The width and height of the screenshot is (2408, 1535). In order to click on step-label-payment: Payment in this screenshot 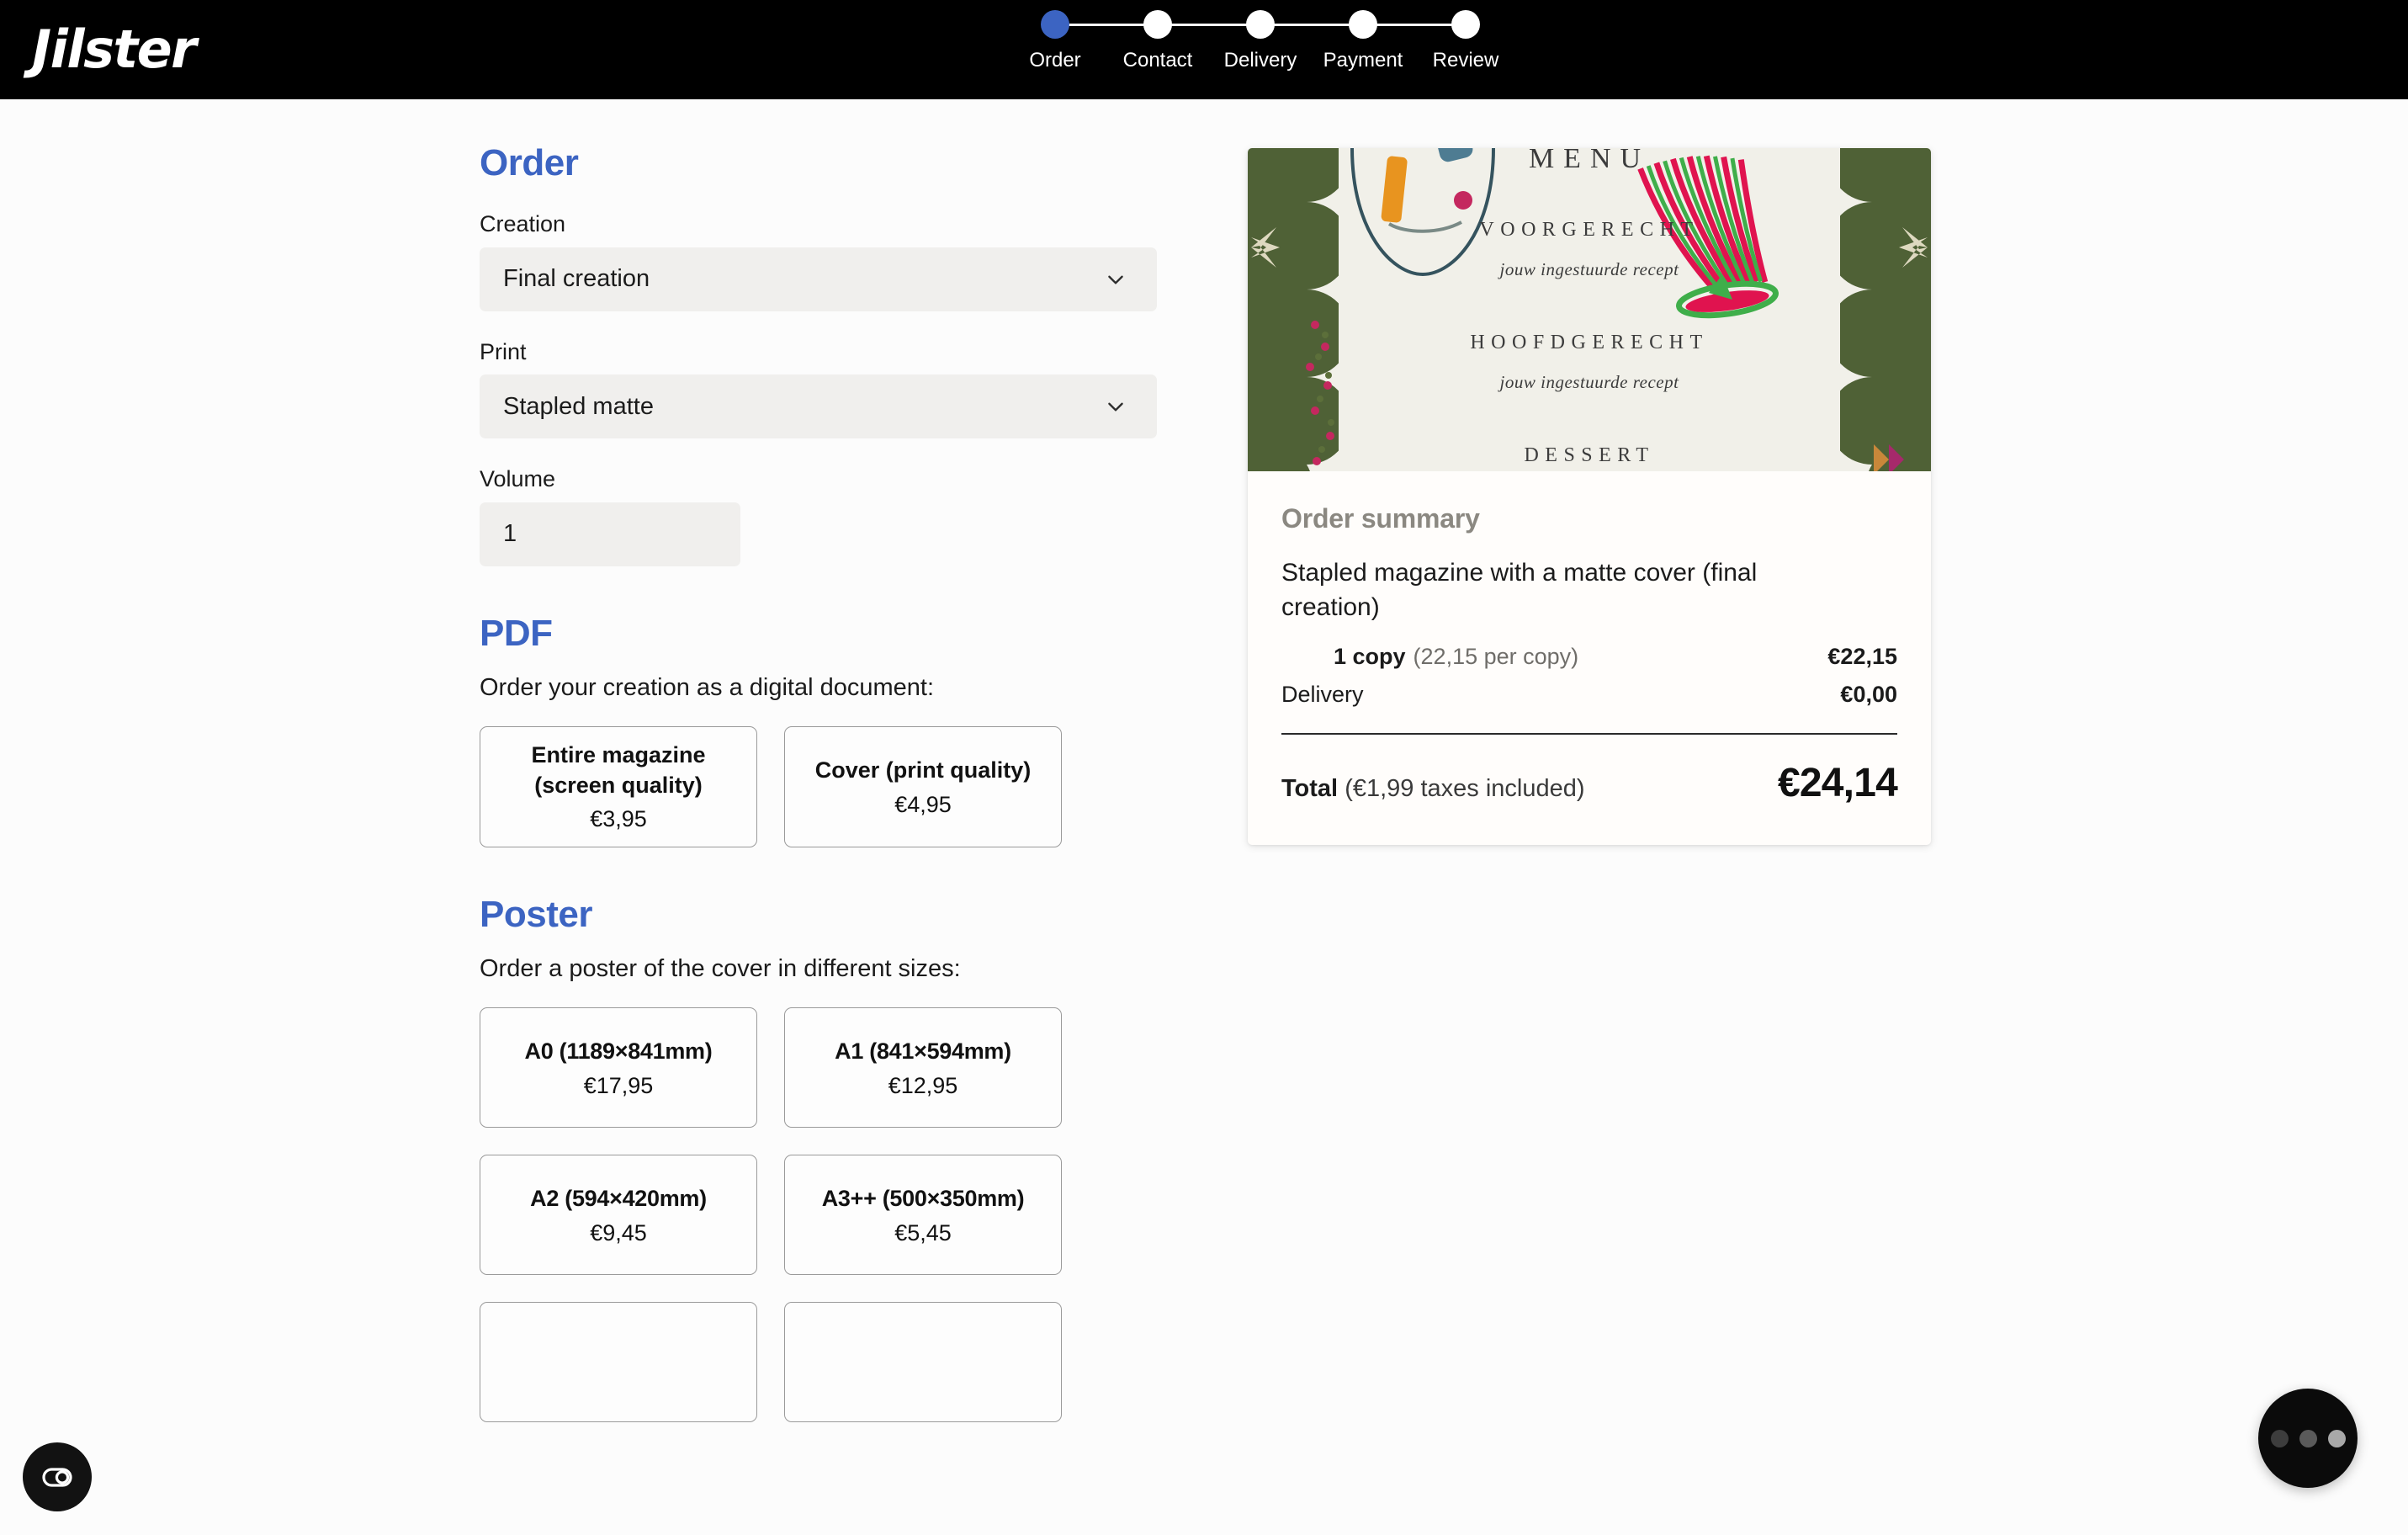, I will do `click(1363, 61)`.